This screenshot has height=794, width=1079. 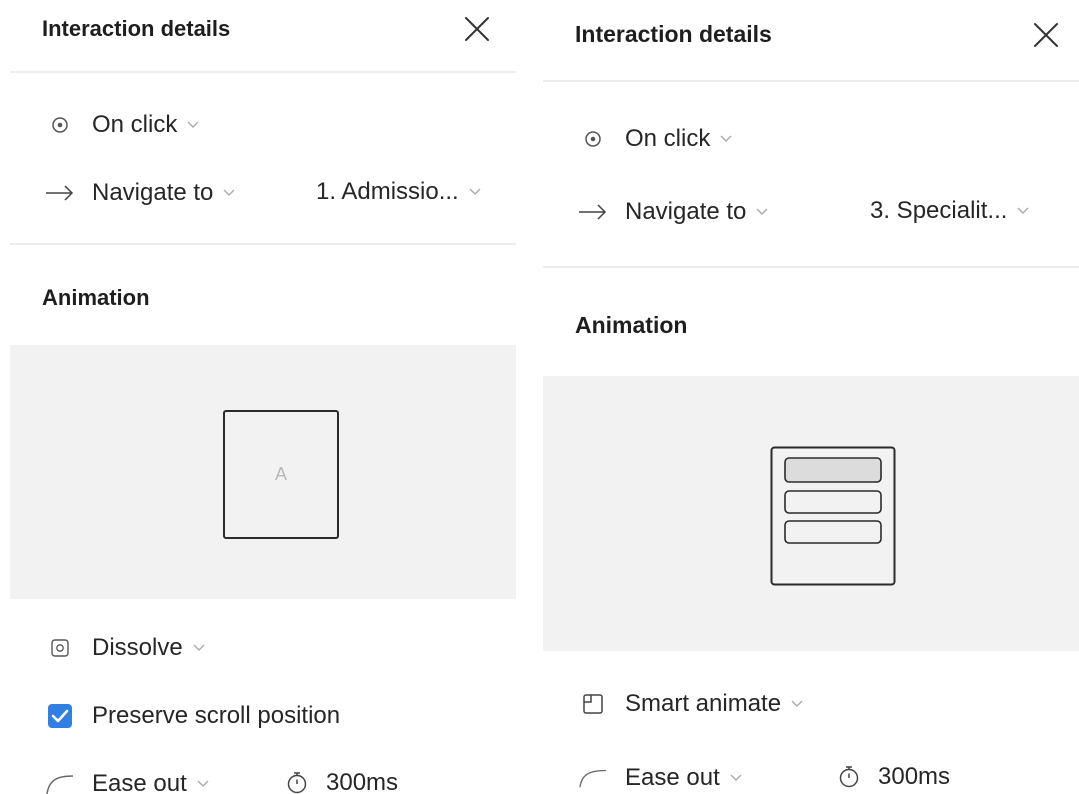 What do you see at coordinates (60, 716) in the screenshot?
I see `checkbox-checked-icon` at bounding box center [60, 716].